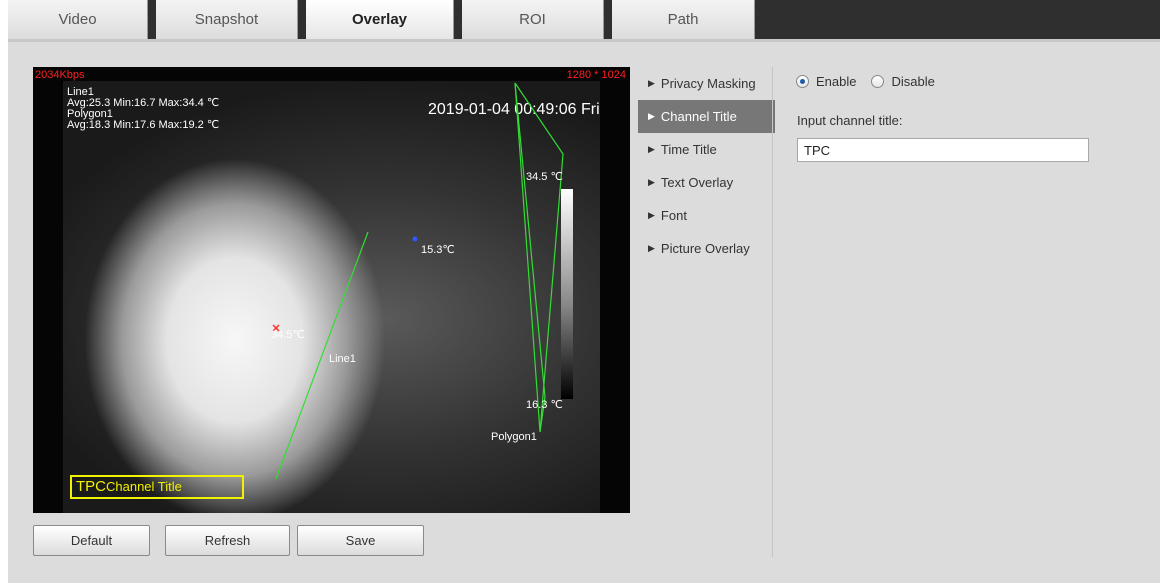 Image resolution: width=1160 pixels, height=583 pixels. What do you see at coordinates (697, 182) in the screenshot?
I see `menu-item-label: Text Overlay` at bounding box center [697, 182].